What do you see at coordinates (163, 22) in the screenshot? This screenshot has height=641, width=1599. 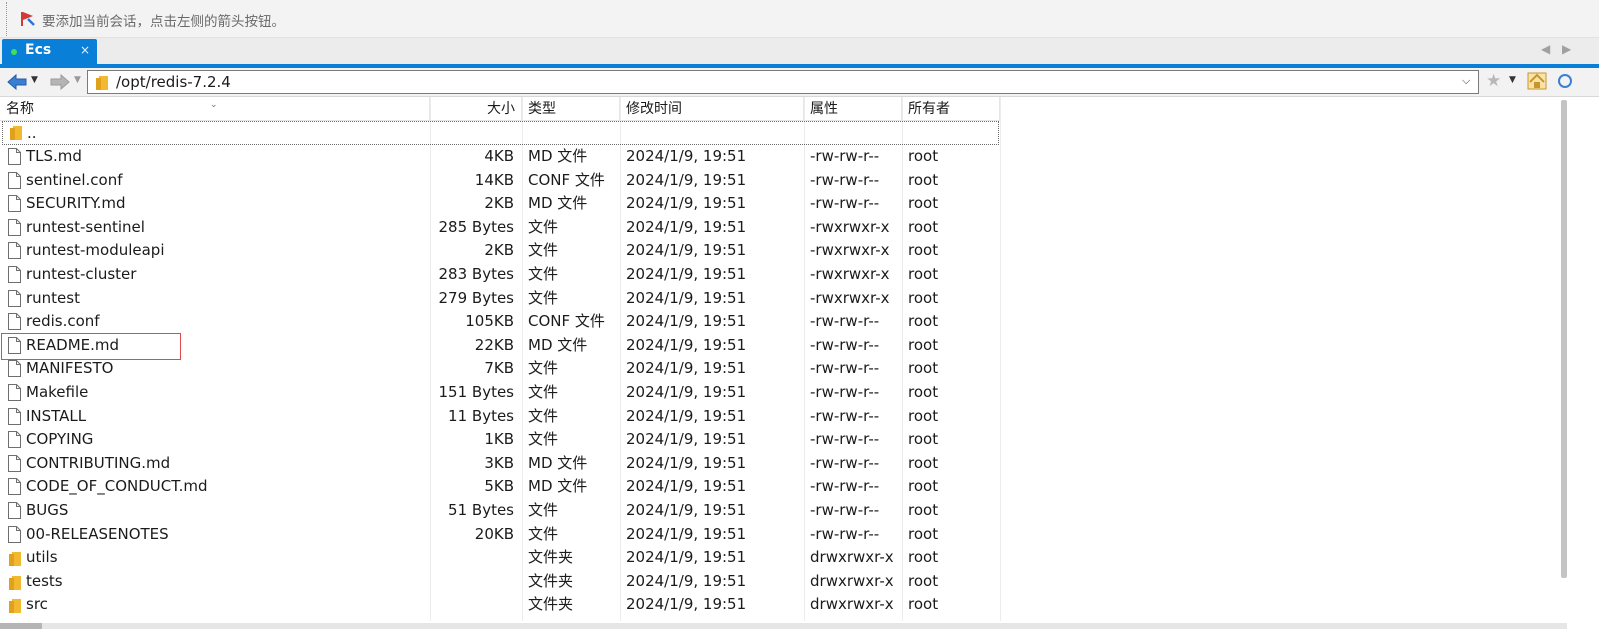 I see `hint-text: 要添加当前会话，点击左侧的箭头按钮。` at bounding box center [163, 22].